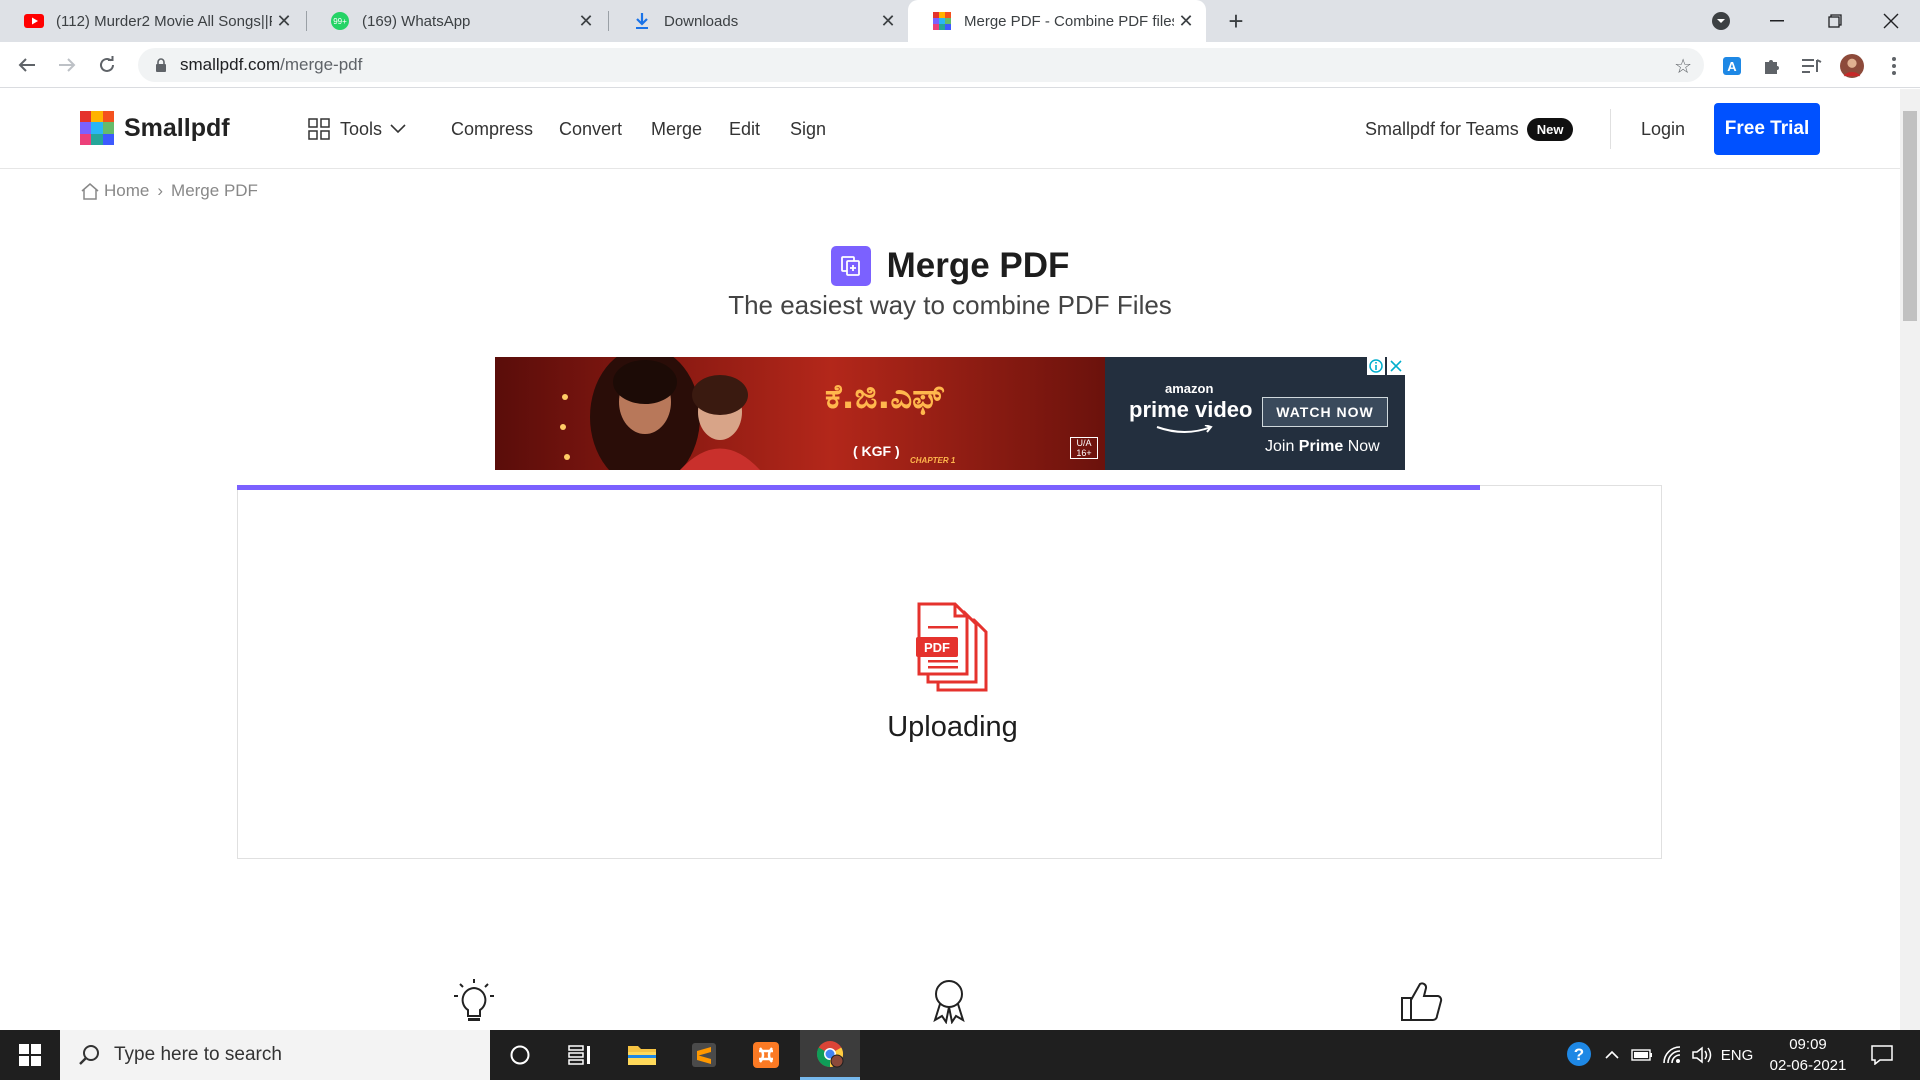 This screenshot has height=1080, width=1920. I want to click on tab-label: (169) WhatsApp, so click(416, 21).